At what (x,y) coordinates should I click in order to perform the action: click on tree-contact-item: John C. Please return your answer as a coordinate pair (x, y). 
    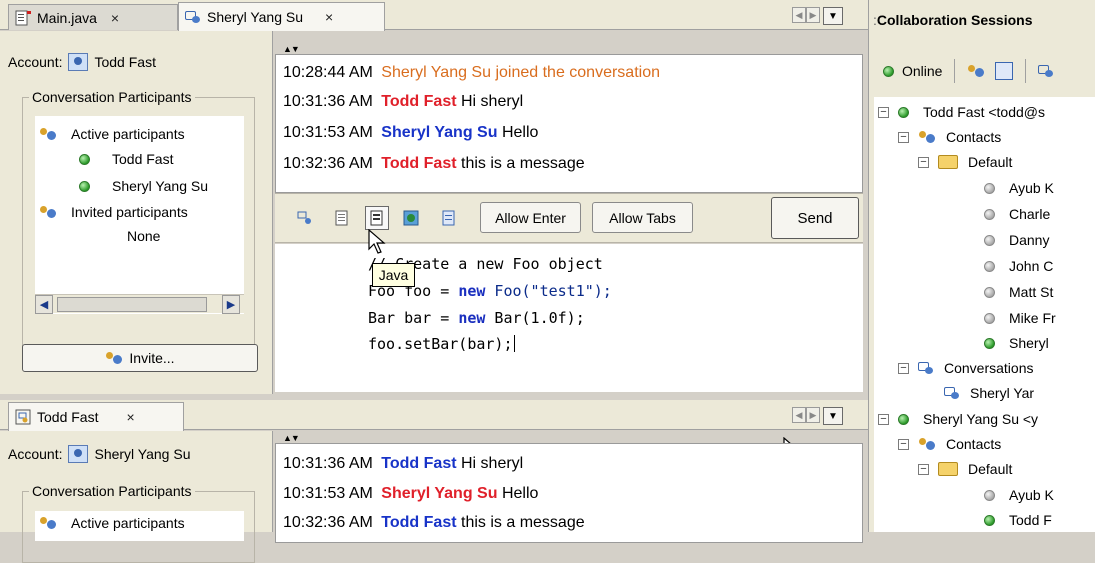
    Looking at the image, I should click on (1018, 266).